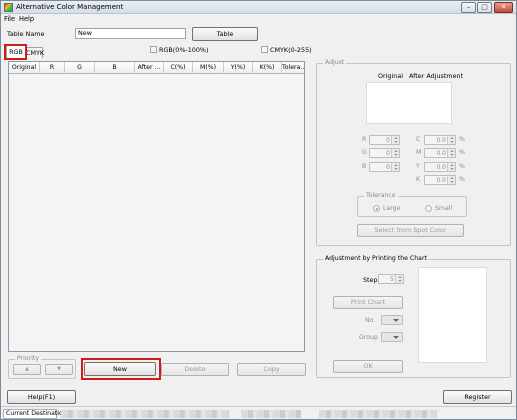 This screenshot has width=517, height=420. I want to click on table-name-label: Table Name, so click(26, 34).